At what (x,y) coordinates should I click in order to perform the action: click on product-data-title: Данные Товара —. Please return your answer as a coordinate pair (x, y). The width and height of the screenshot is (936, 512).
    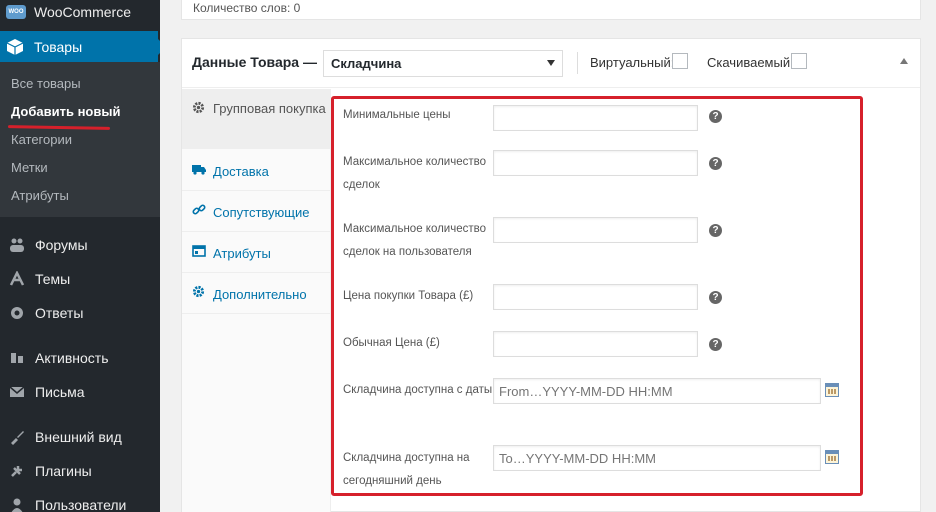
    Looking at the image, I should click on (254, 62).